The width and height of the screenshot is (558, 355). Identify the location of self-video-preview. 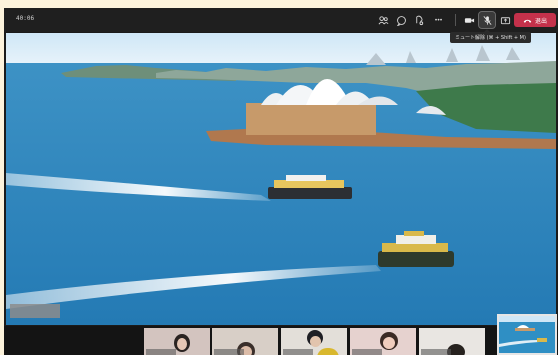
(527, 334).